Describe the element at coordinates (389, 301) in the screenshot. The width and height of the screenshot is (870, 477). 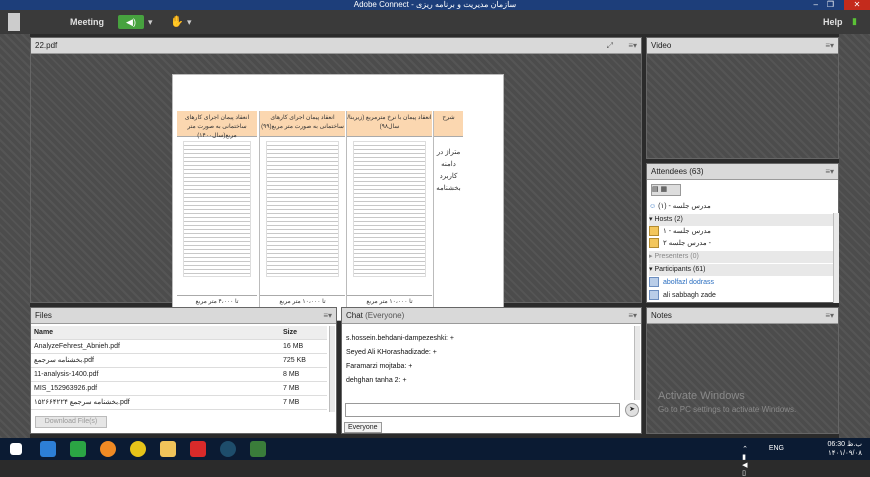
I see `slide-column-footer: تا ۱۰،۰۰۰ متر مربع` at that location.